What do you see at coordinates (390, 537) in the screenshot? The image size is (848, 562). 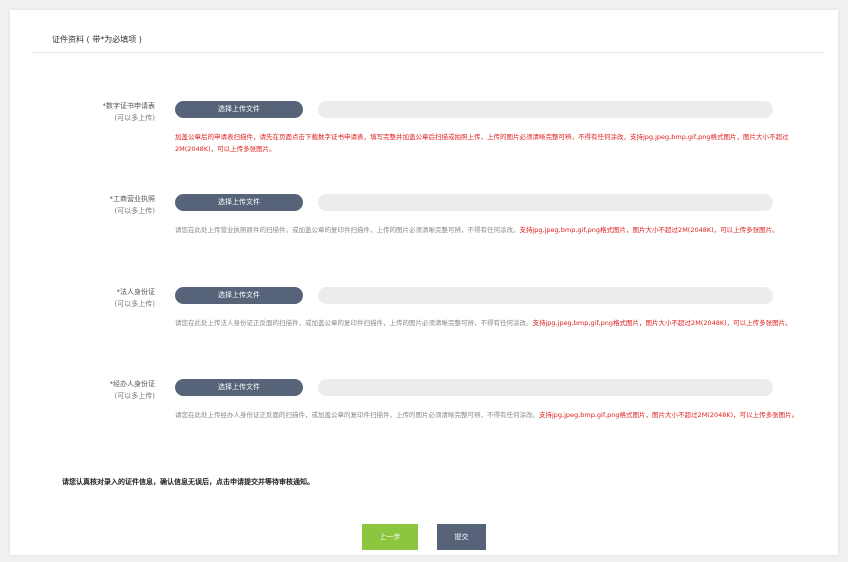 I see `prev-step-button: 上一步` at bounding box center [390, 537].